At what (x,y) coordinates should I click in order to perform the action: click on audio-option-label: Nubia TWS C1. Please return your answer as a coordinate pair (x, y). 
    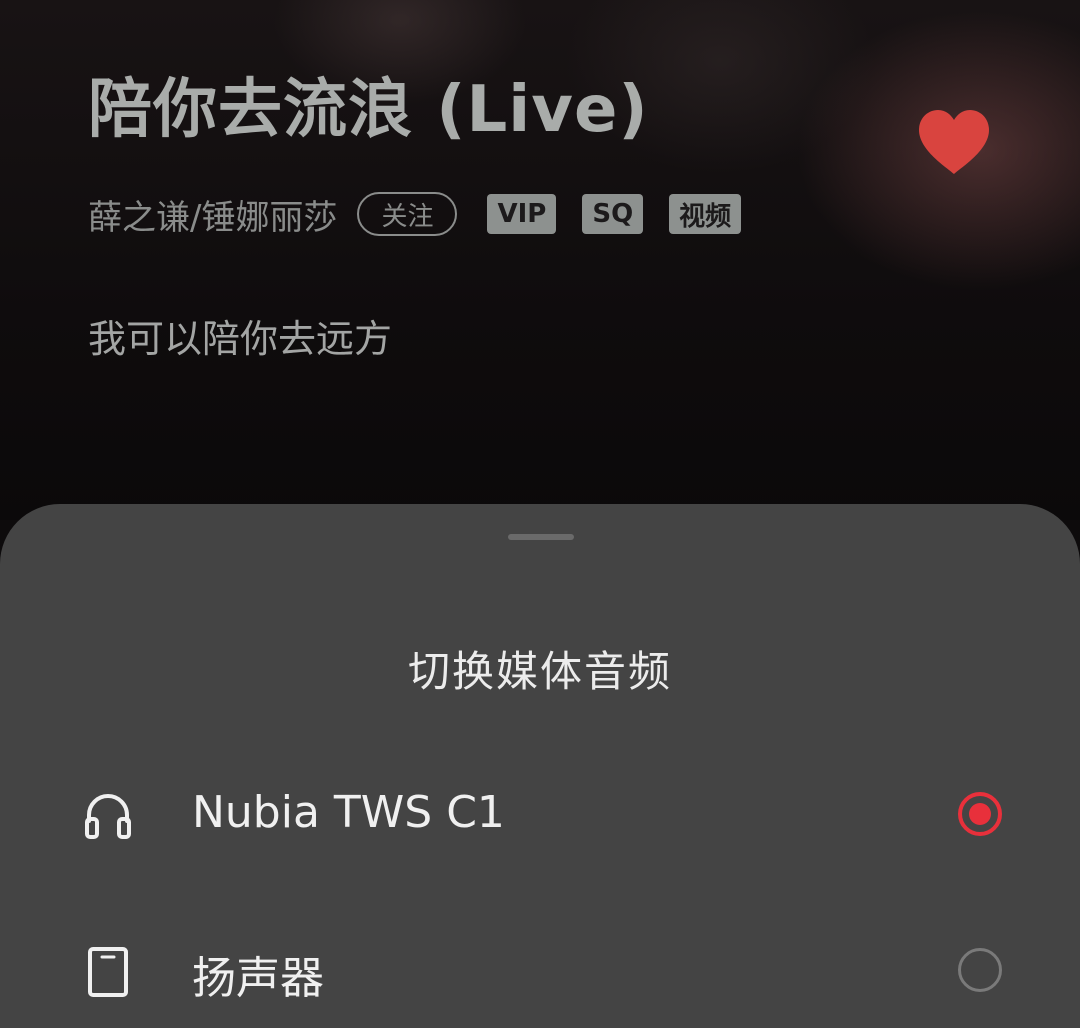
    Looking at the image, I should click on (348, 812).